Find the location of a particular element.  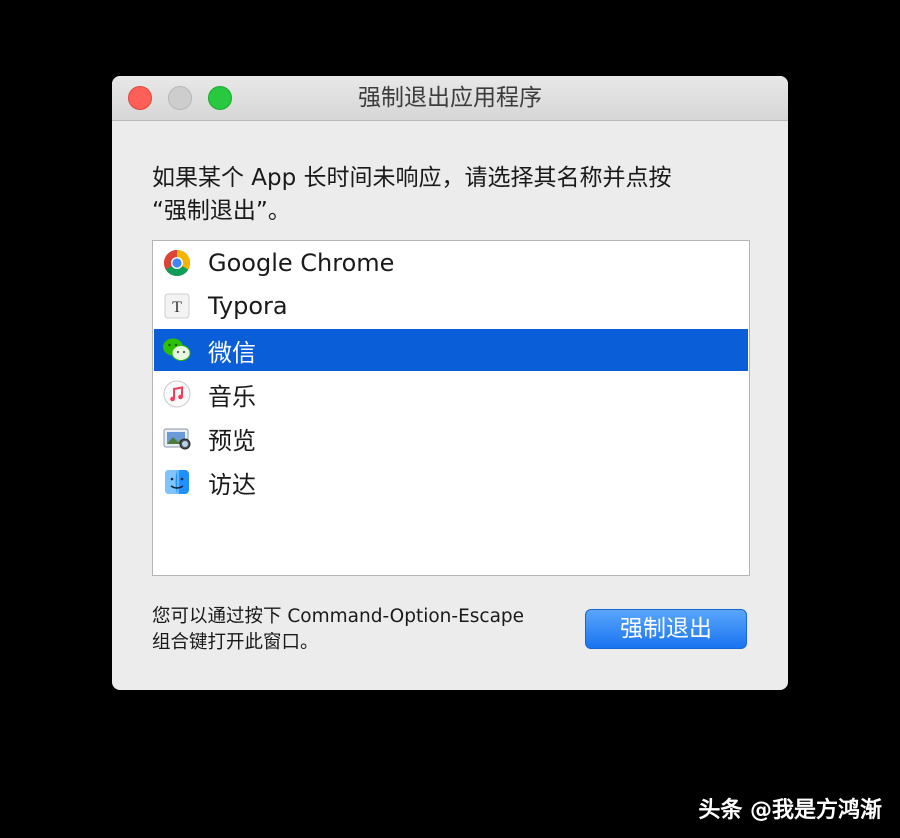

app-name: 访达 is located at coordinates (232, 484).